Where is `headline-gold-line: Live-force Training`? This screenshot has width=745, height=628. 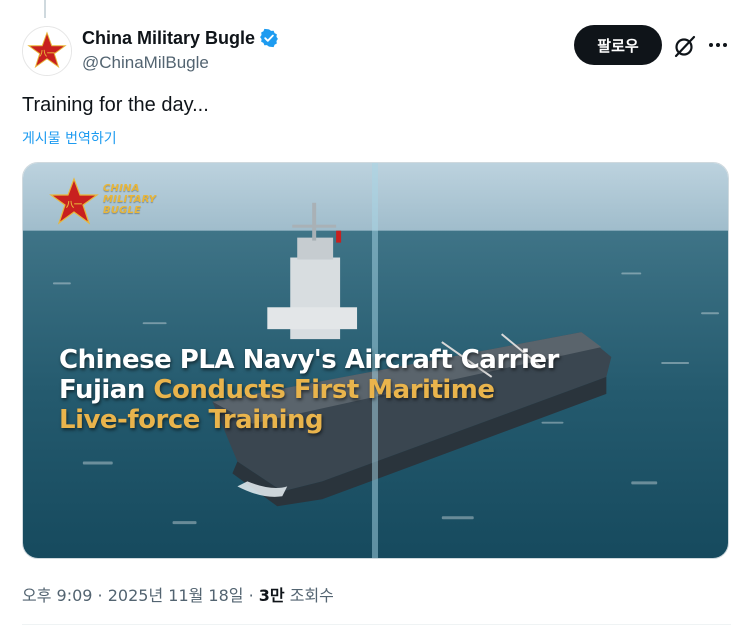 headline-gold-line: Live-force Training is located at coordinates (191, 420).